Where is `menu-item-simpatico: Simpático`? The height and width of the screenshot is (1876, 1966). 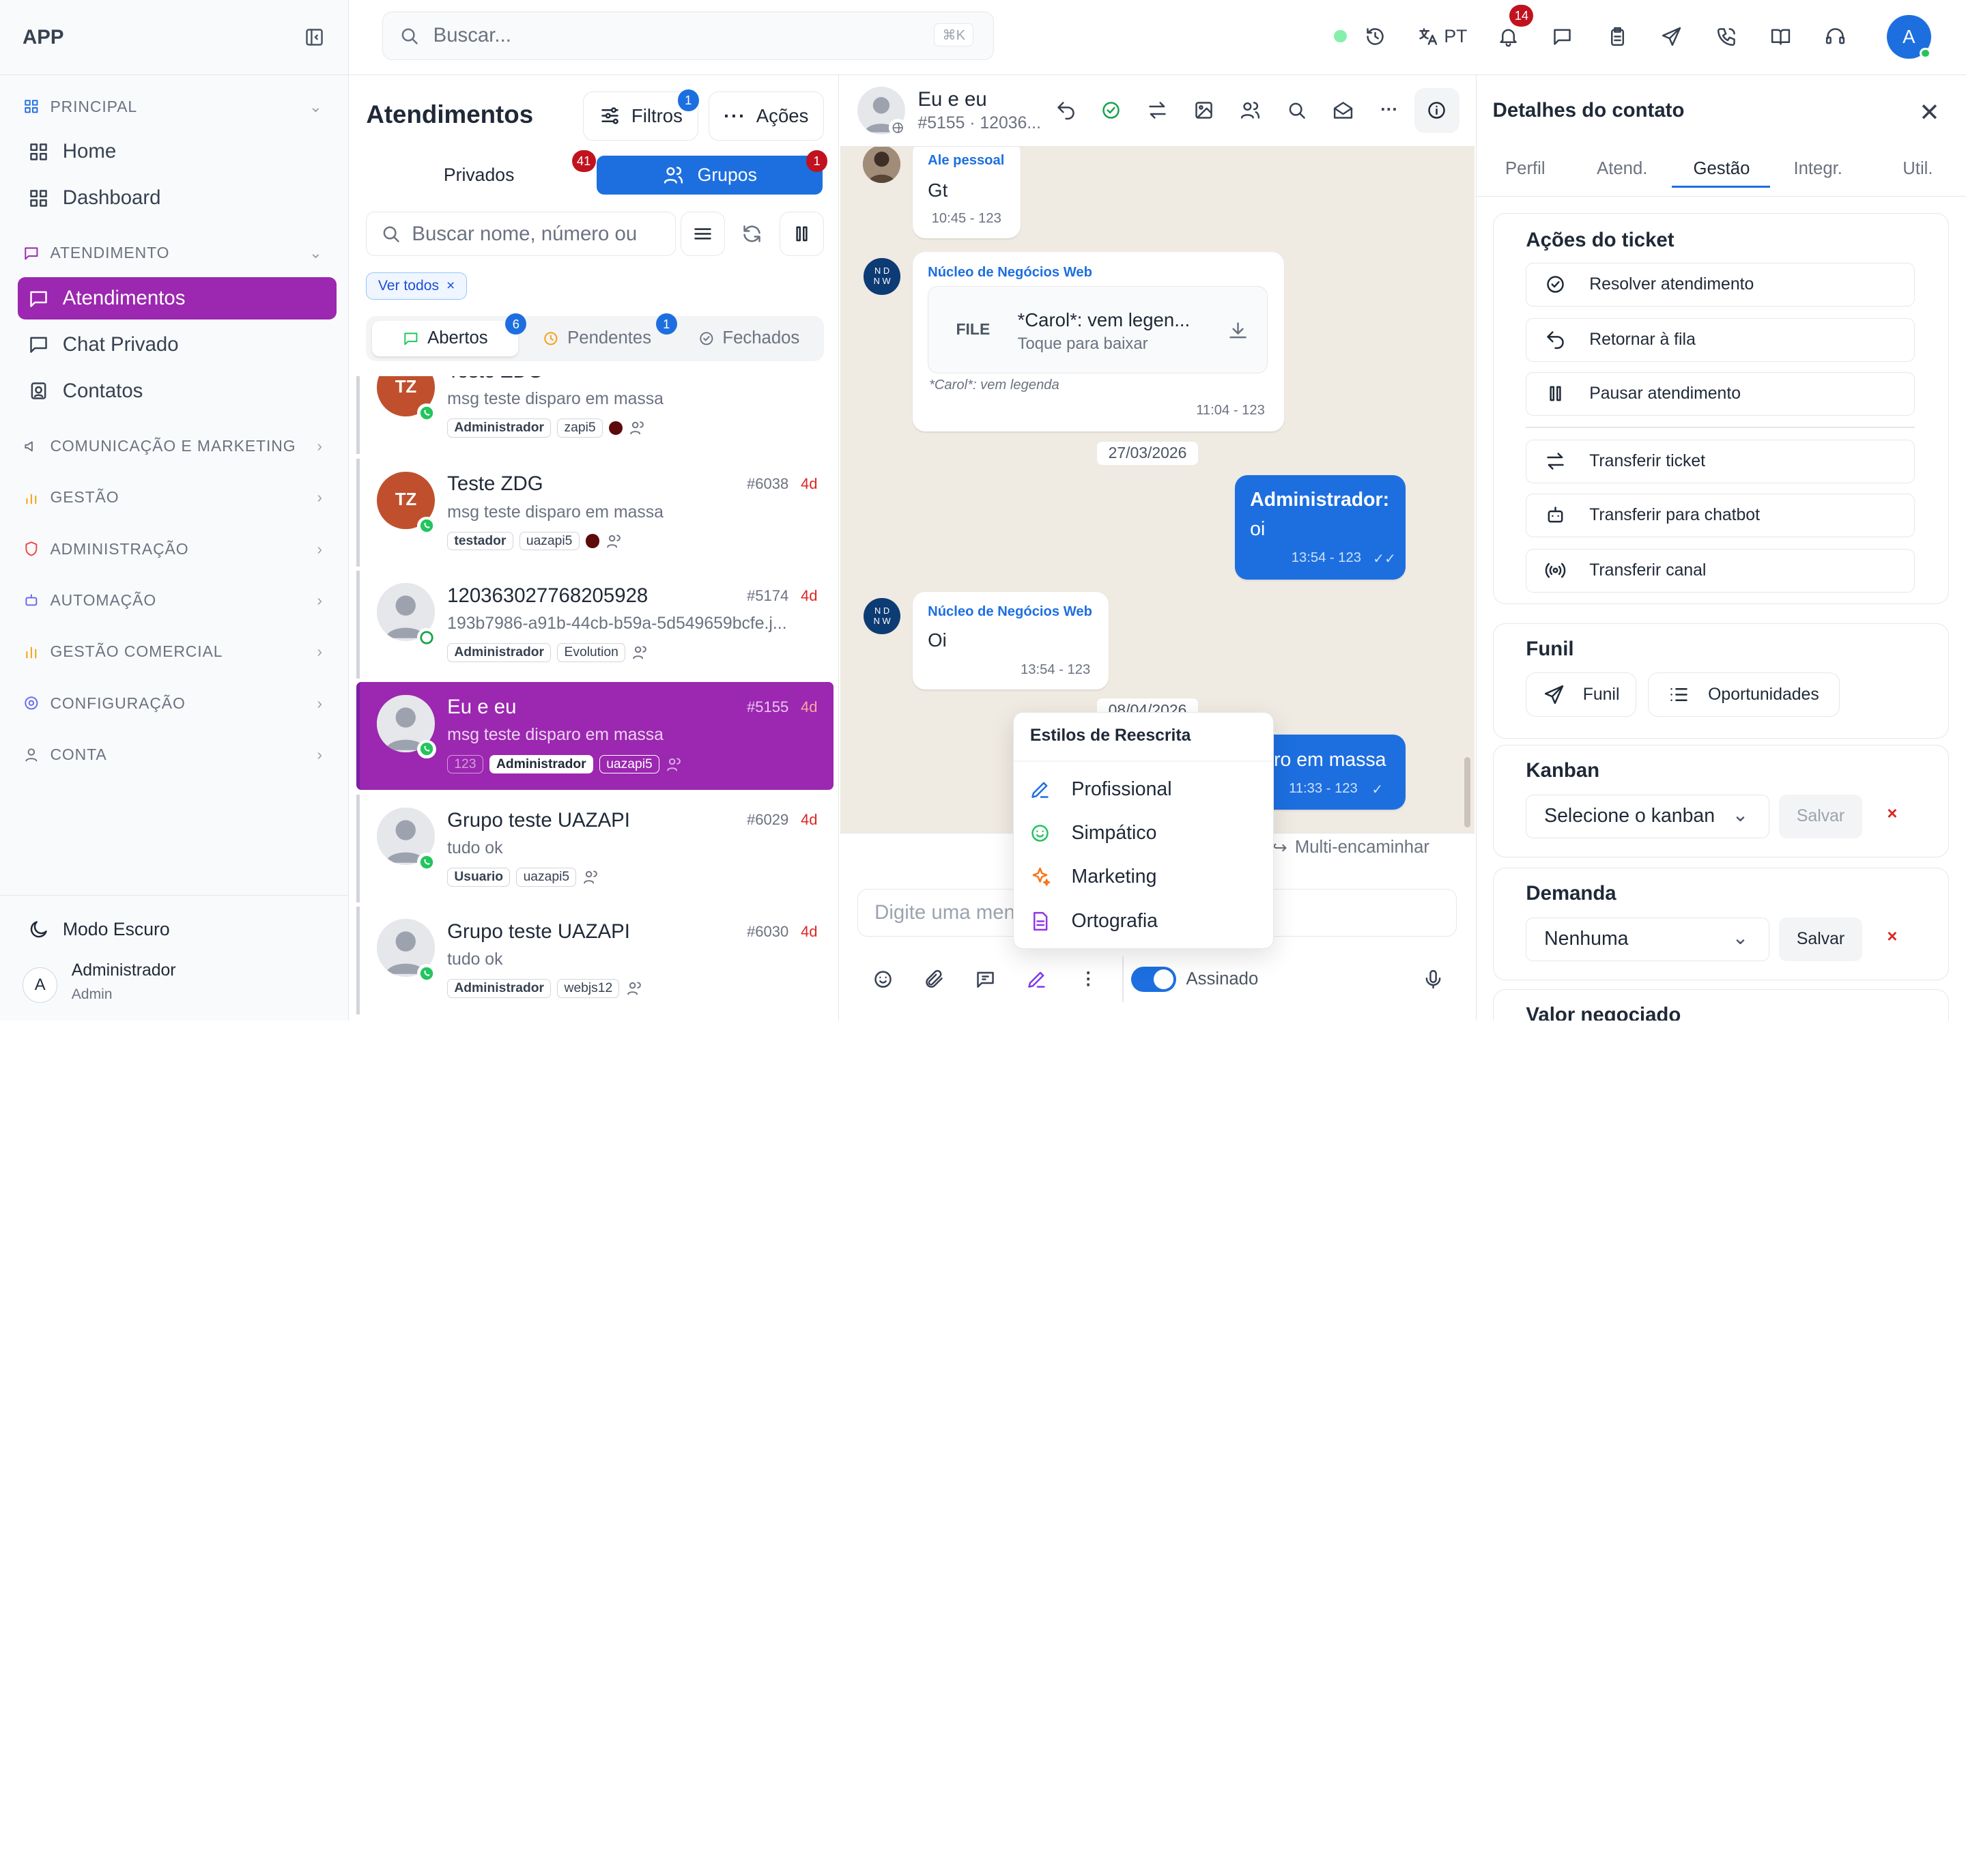
menu-item-simpatico: Simpático is located at coordinates (1092, 833).